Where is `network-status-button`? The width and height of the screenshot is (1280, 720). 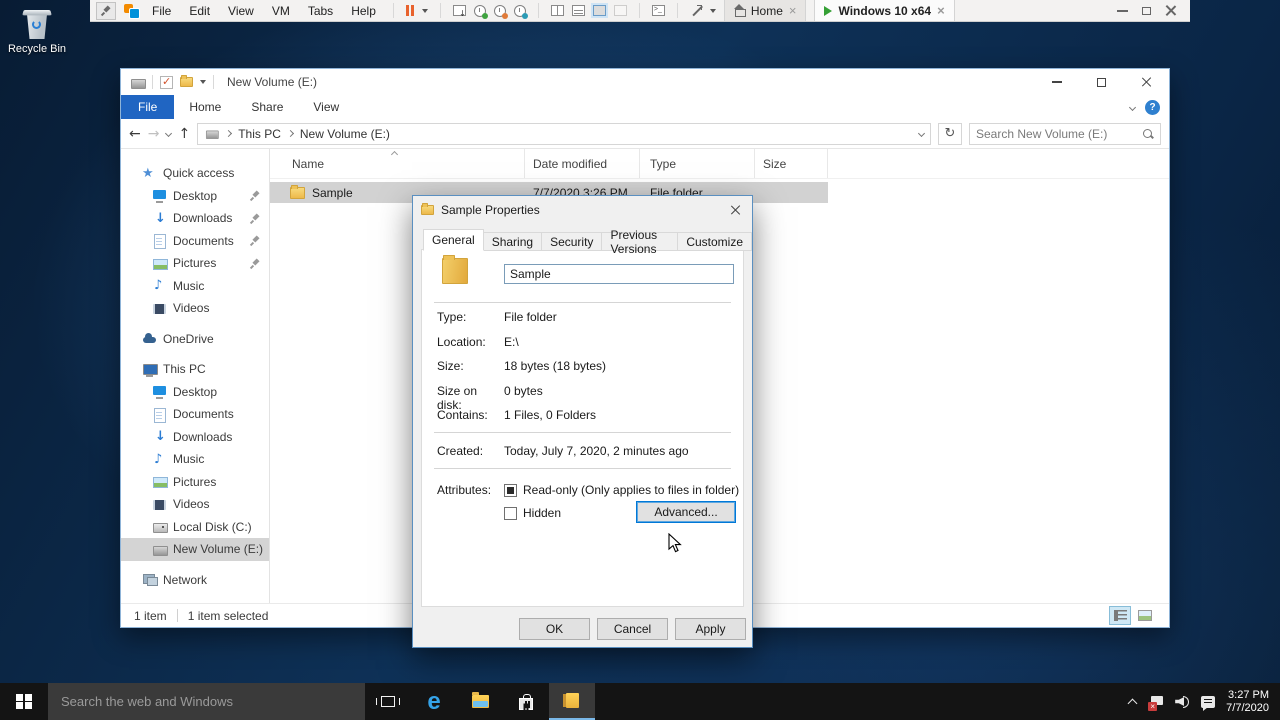 network-status-button is located at coordinates (1157, 701).